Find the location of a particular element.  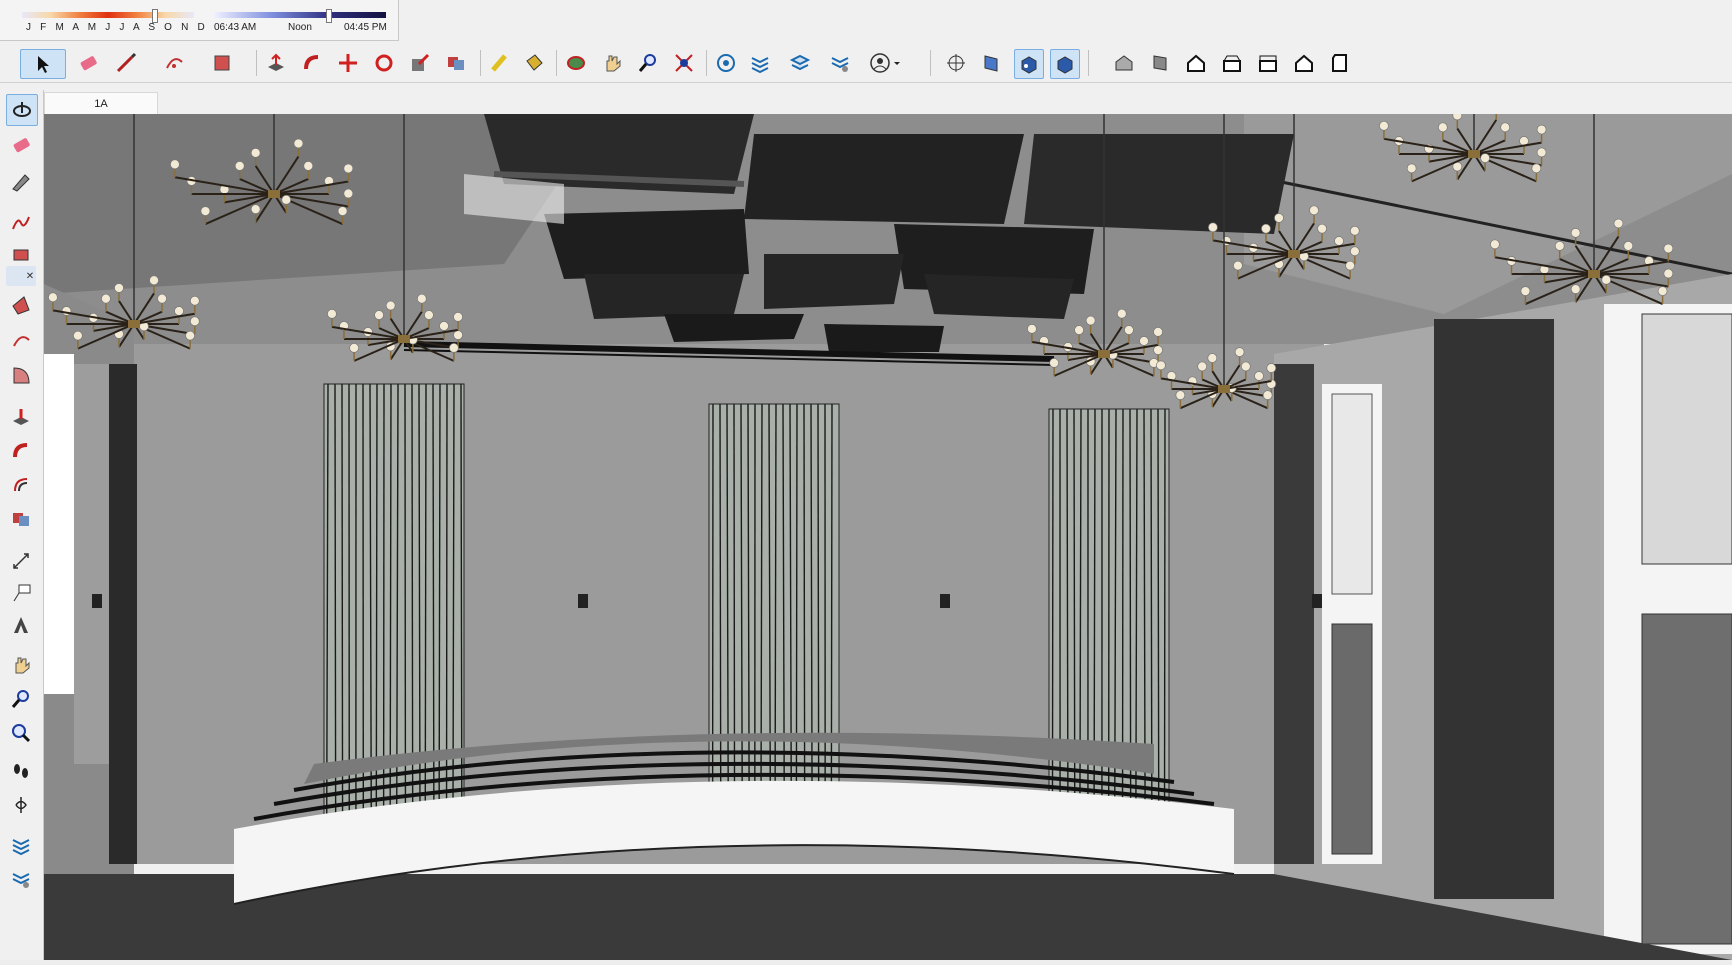

push-pull-tool-button is located at coordinates (276, 63).